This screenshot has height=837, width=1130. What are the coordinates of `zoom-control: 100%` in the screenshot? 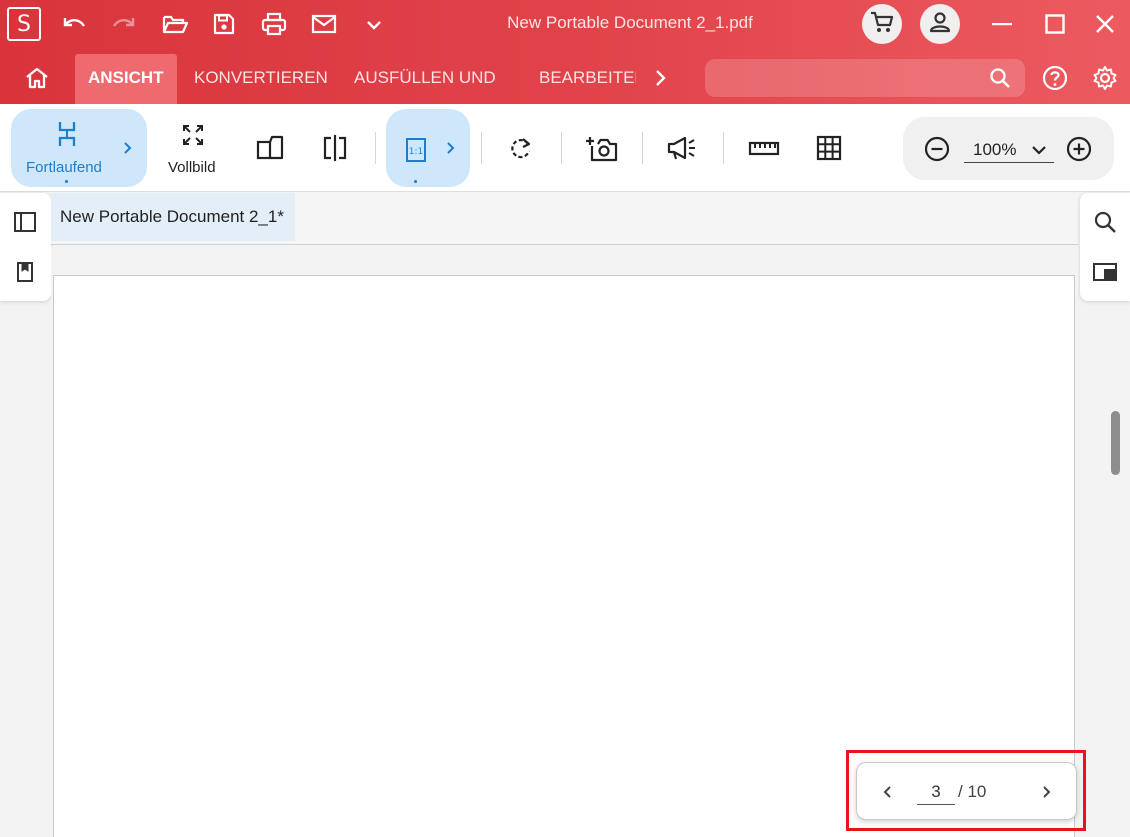 It's located at (1008, 148).